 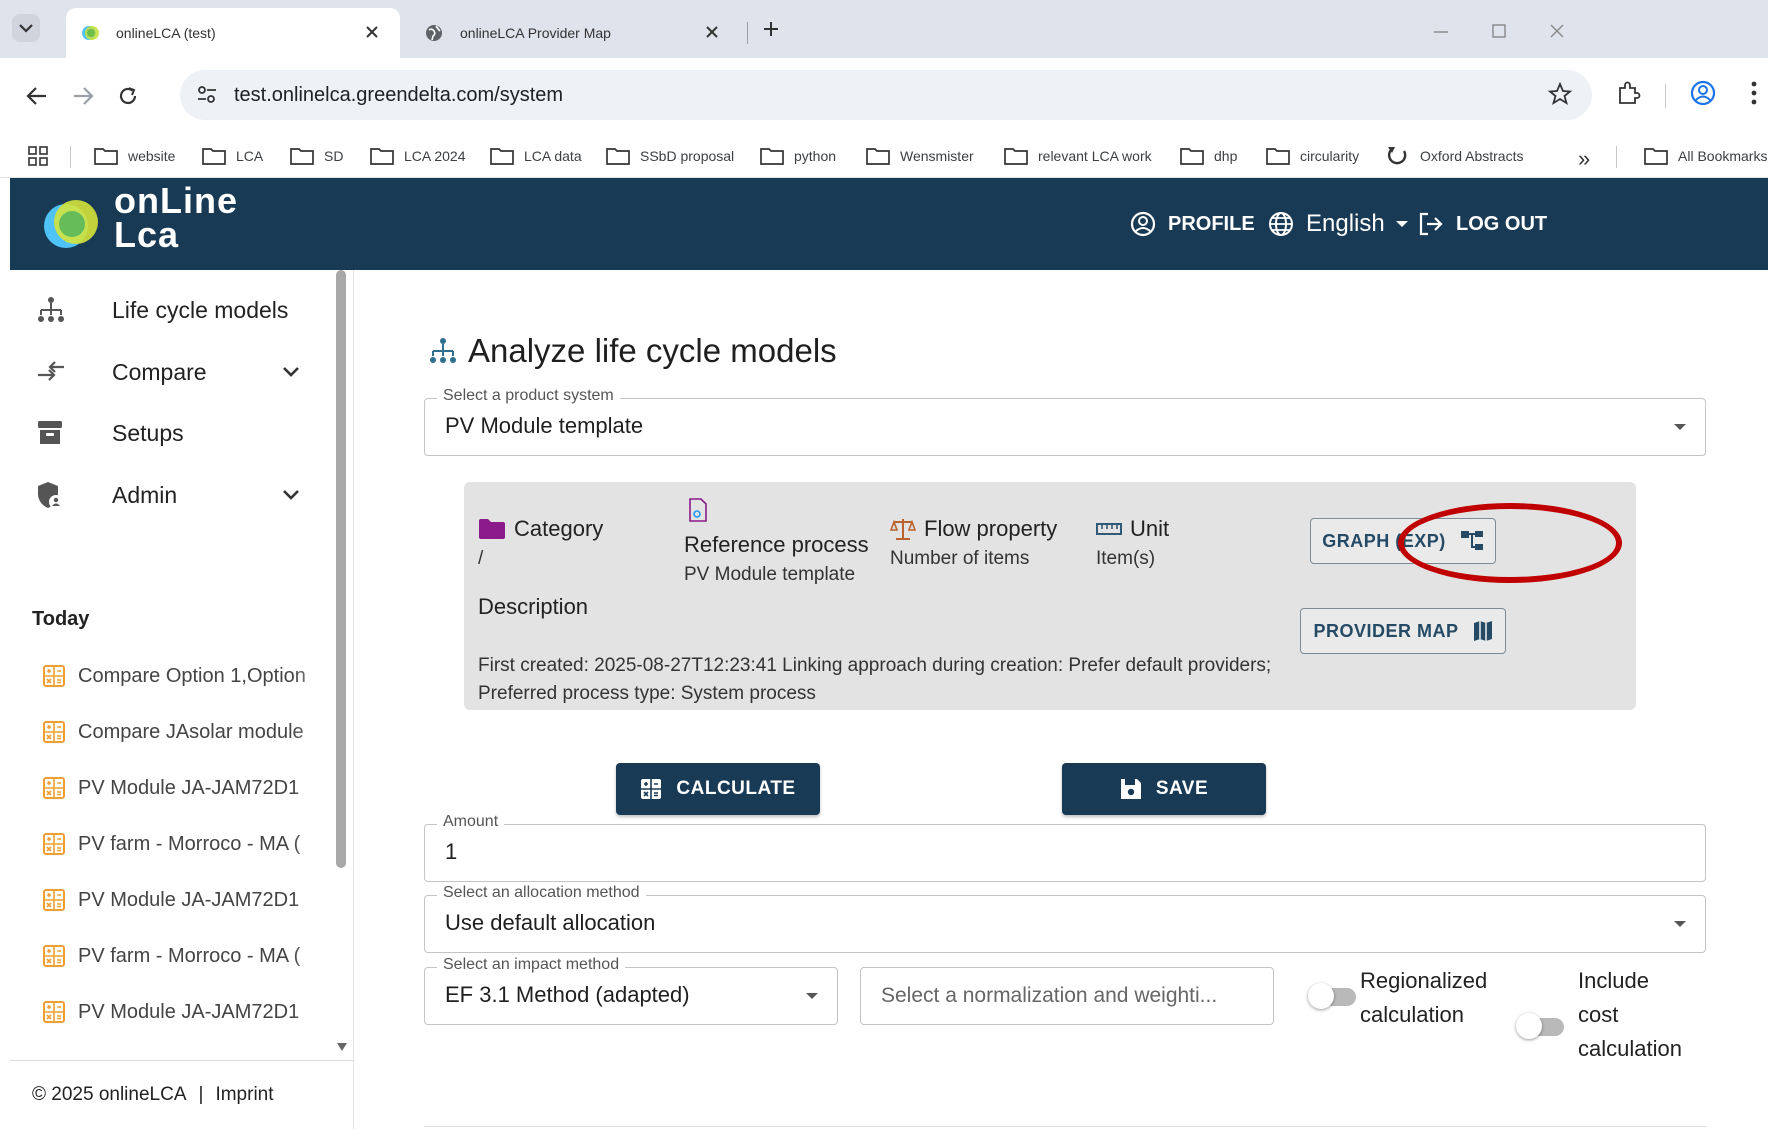 I want to click on browser-toolbar: test.onlinelca.greendelta.com/system, so click(x=884, y=96).